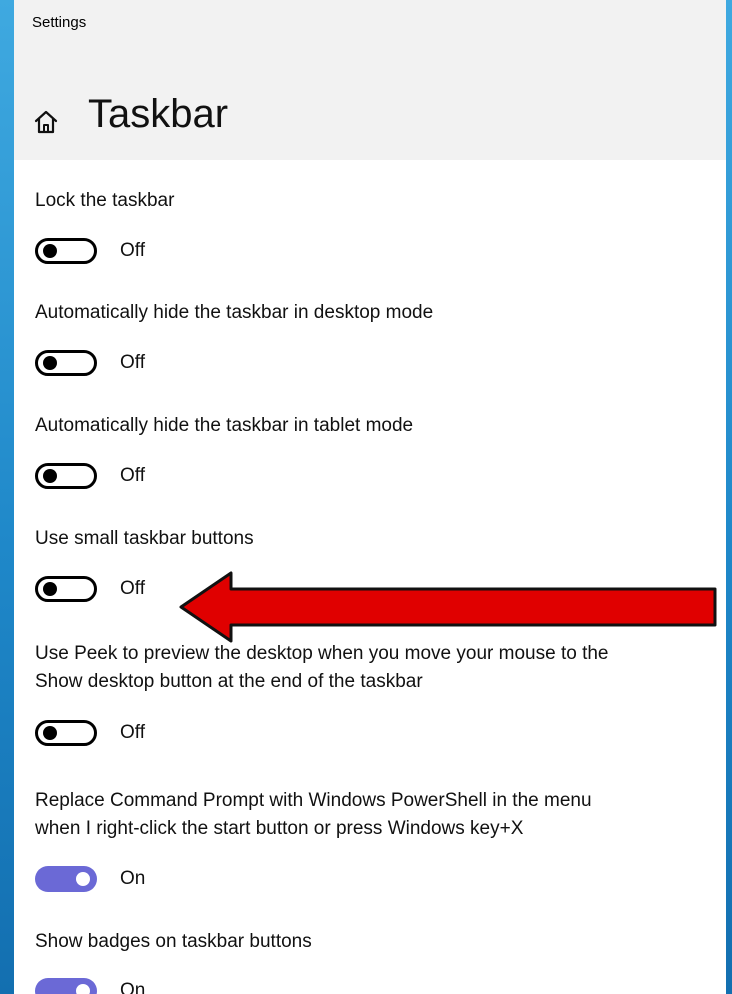 The width and height of the screenshot is (732, 994). I want to click on powershell-toggle, so click(66, 879).